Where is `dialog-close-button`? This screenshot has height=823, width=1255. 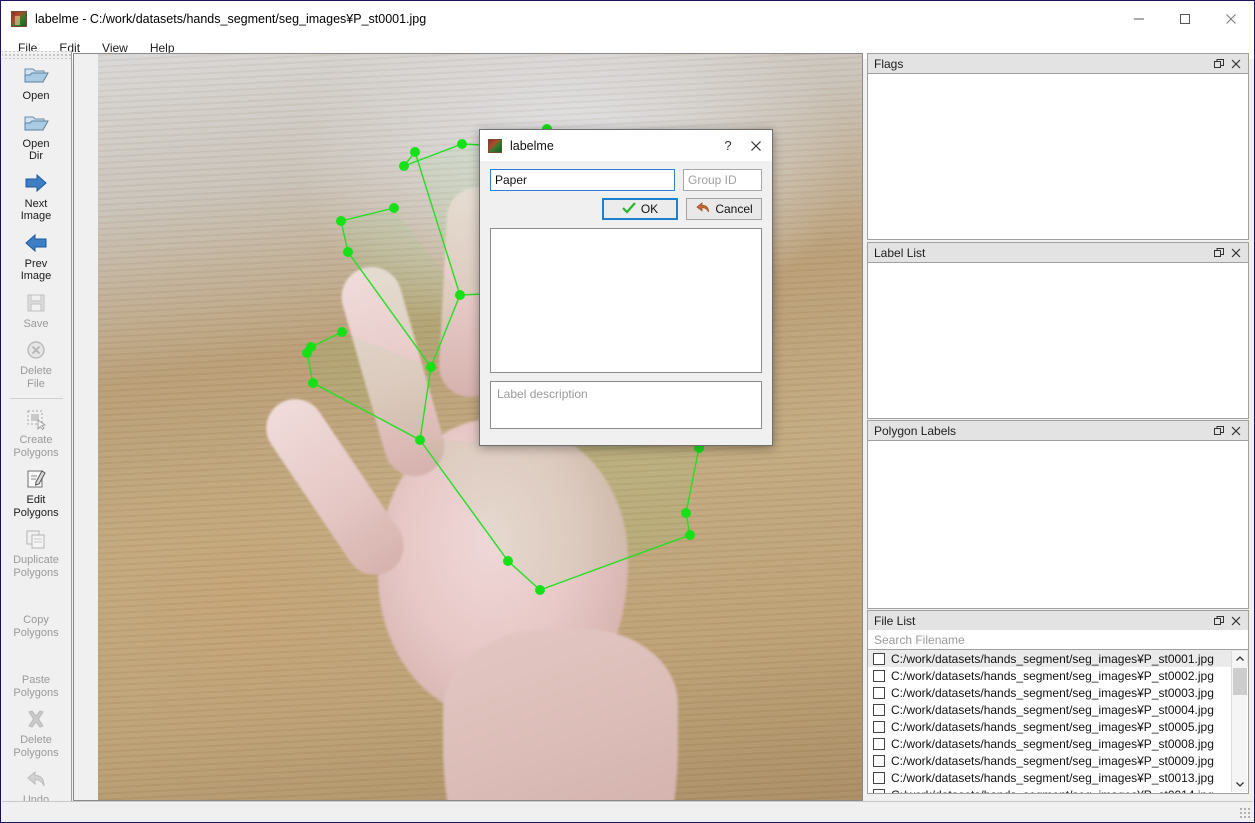 dialog-close-button is located at coordinates (756, 146).